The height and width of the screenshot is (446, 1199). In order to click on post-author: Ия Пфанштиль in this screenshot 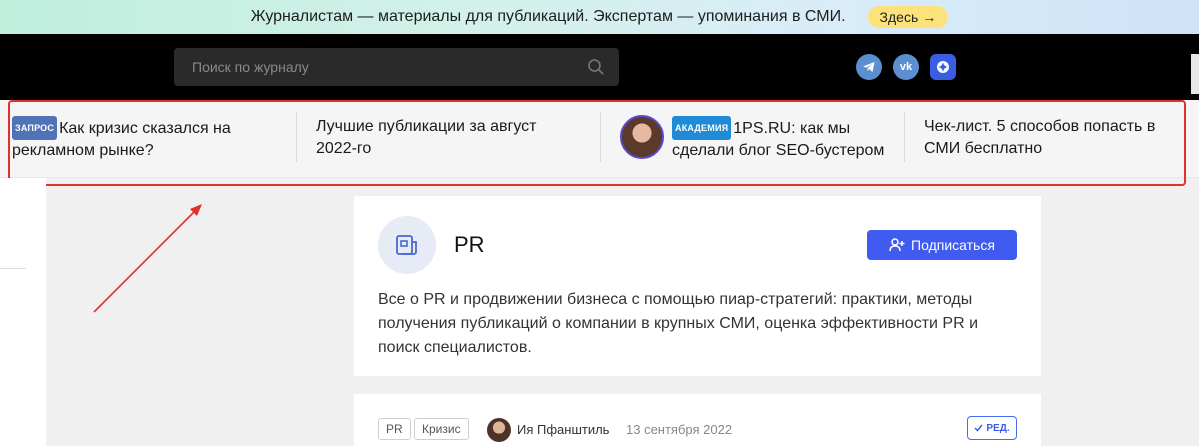, I will do `click(563, 429)`.